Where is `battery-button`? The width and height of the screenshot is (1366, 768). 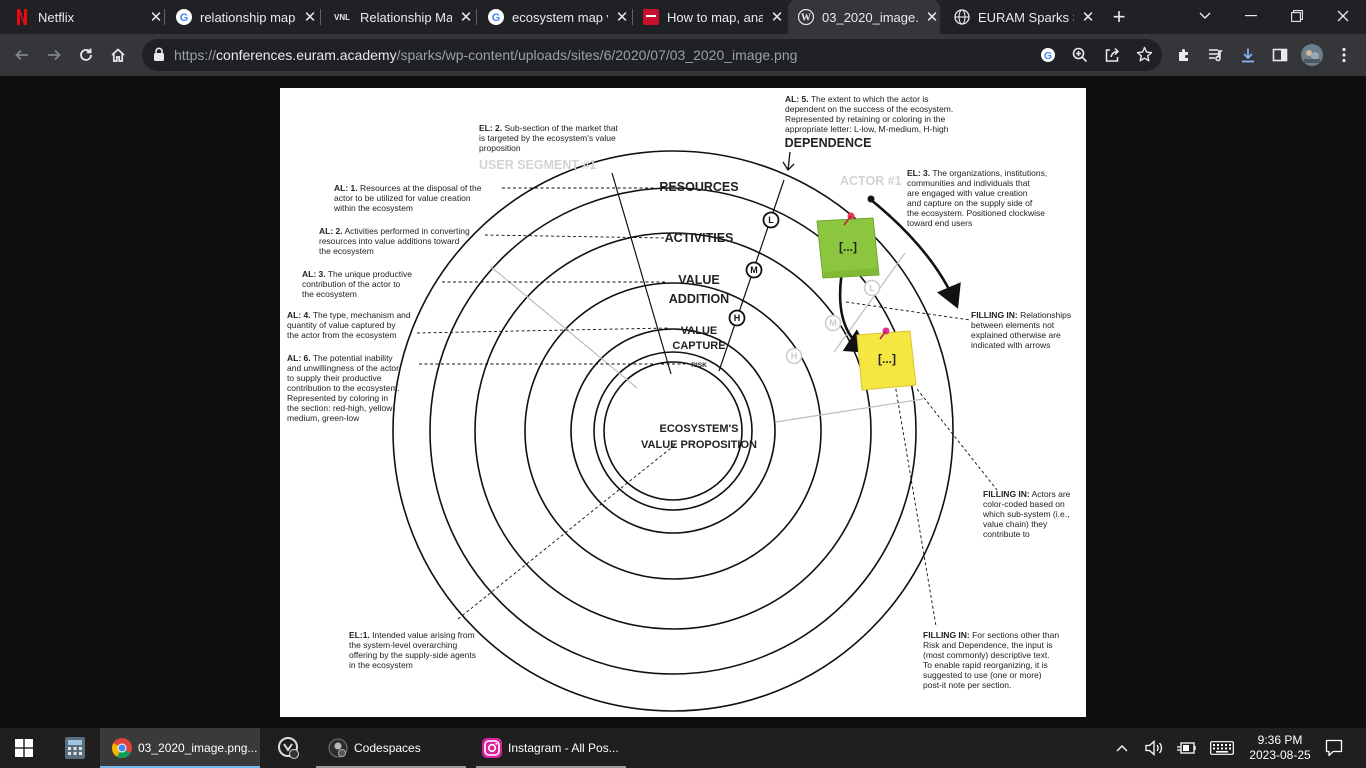 battery-button is located at coordinates (1186, 748).